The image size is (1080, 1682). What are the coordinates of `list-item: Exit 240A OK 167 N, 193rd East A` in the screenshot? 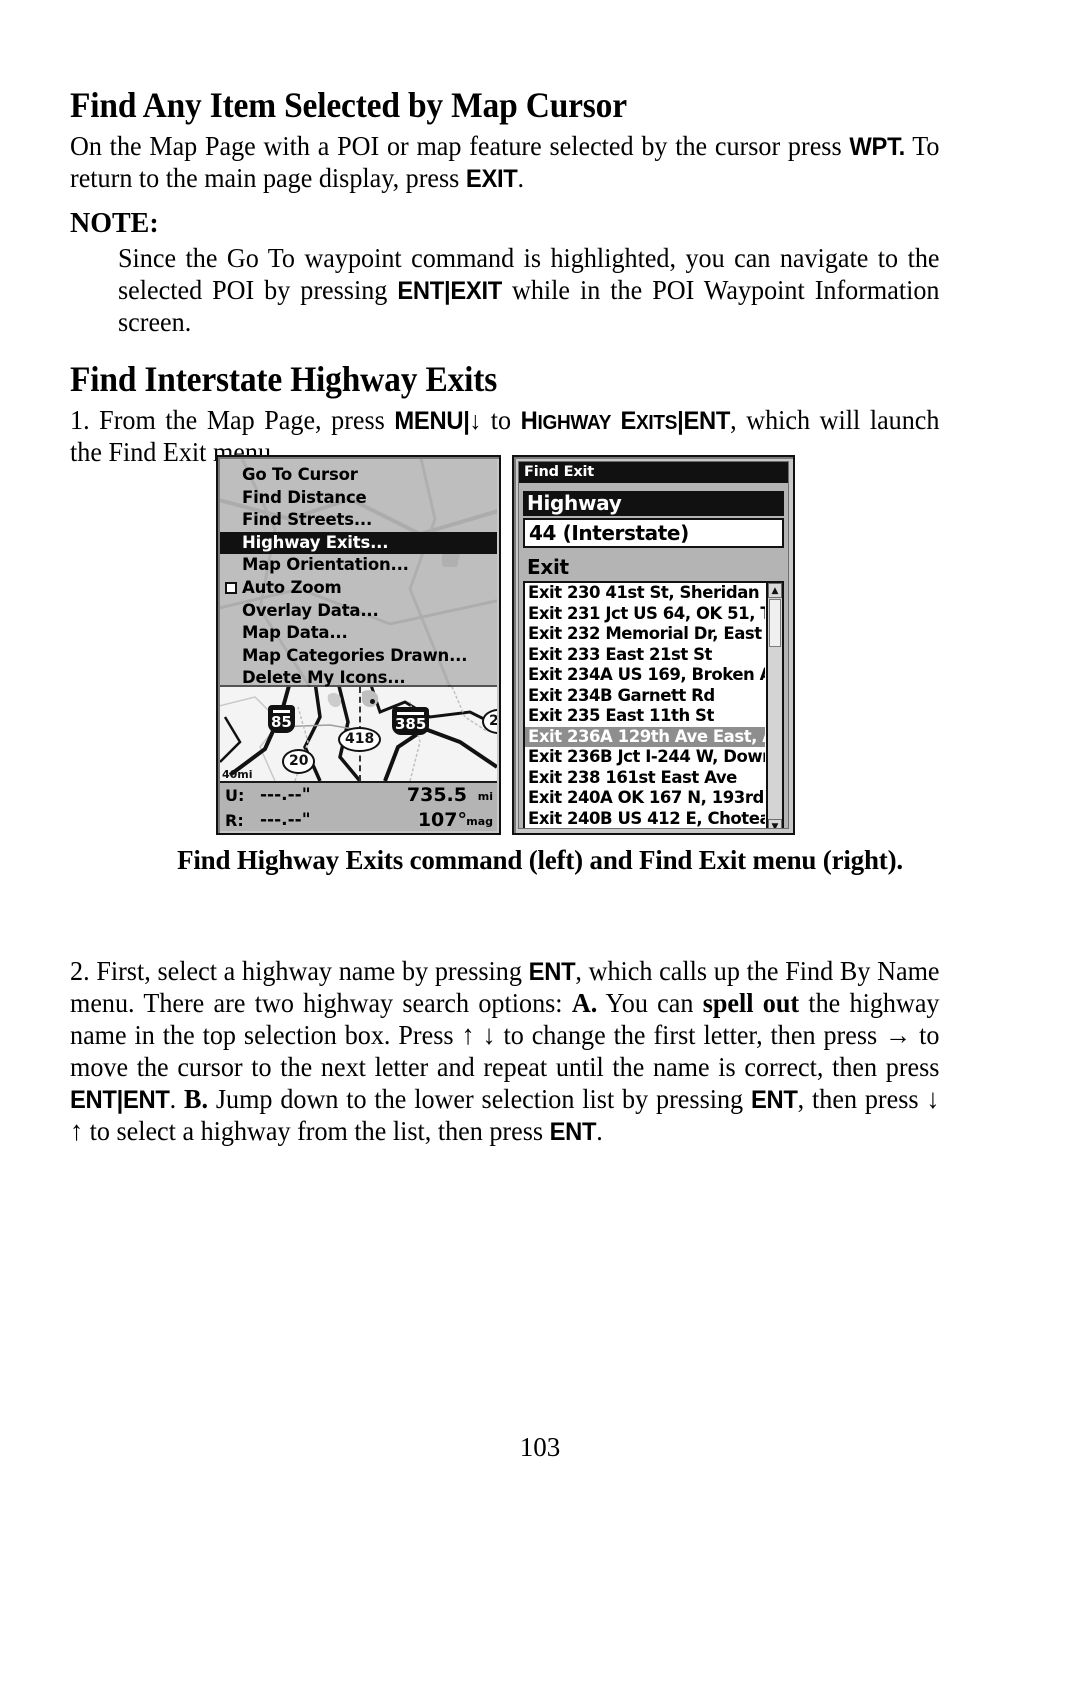 It's located at (645, 798).